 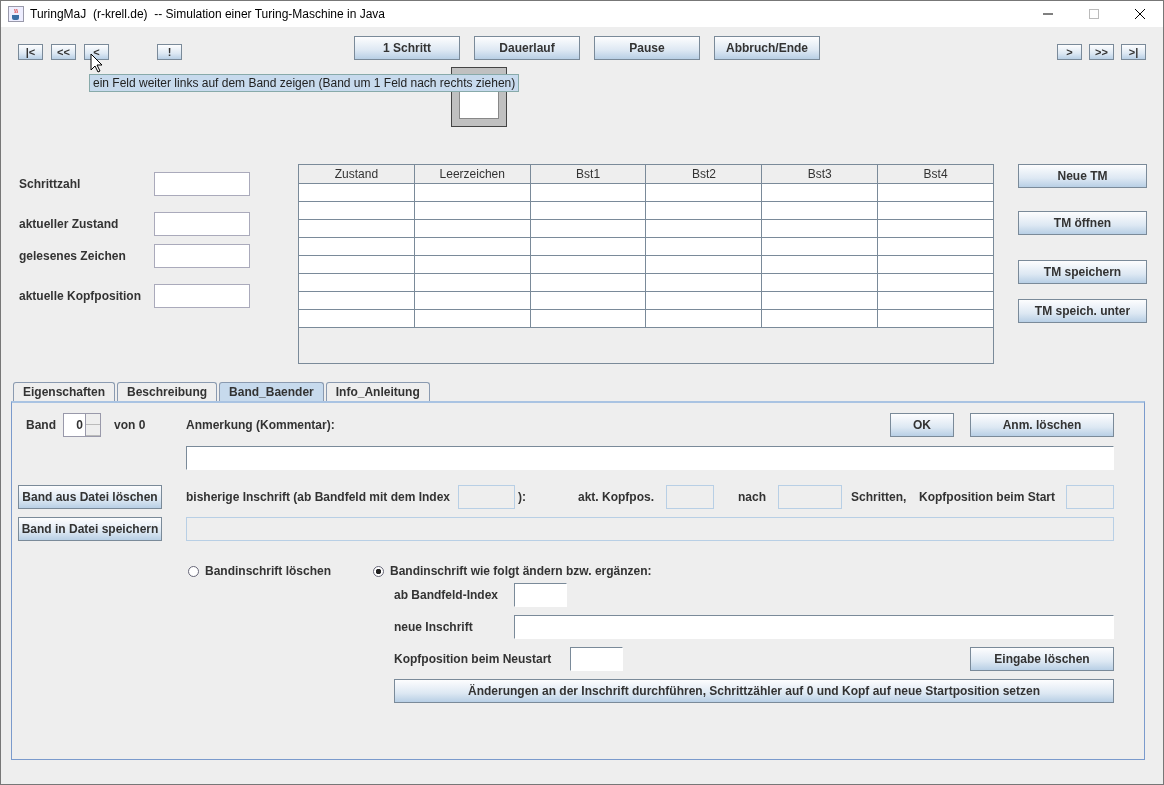 I want to click on file-button: TM speichern, so click(x=1082, y=272).